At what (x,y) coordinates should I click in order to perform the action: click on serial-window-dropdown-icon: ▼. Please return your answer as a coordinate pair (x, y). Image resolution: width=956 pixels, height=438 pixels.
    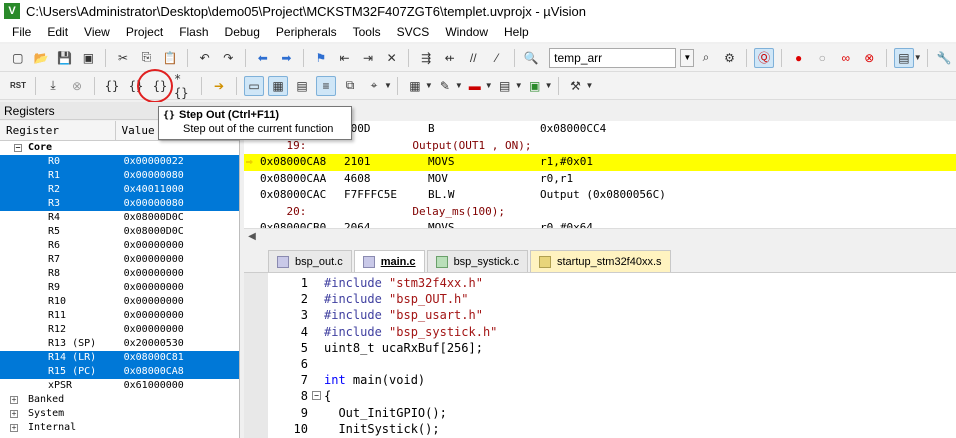
    Looking at the image, I should click on (459, 85).